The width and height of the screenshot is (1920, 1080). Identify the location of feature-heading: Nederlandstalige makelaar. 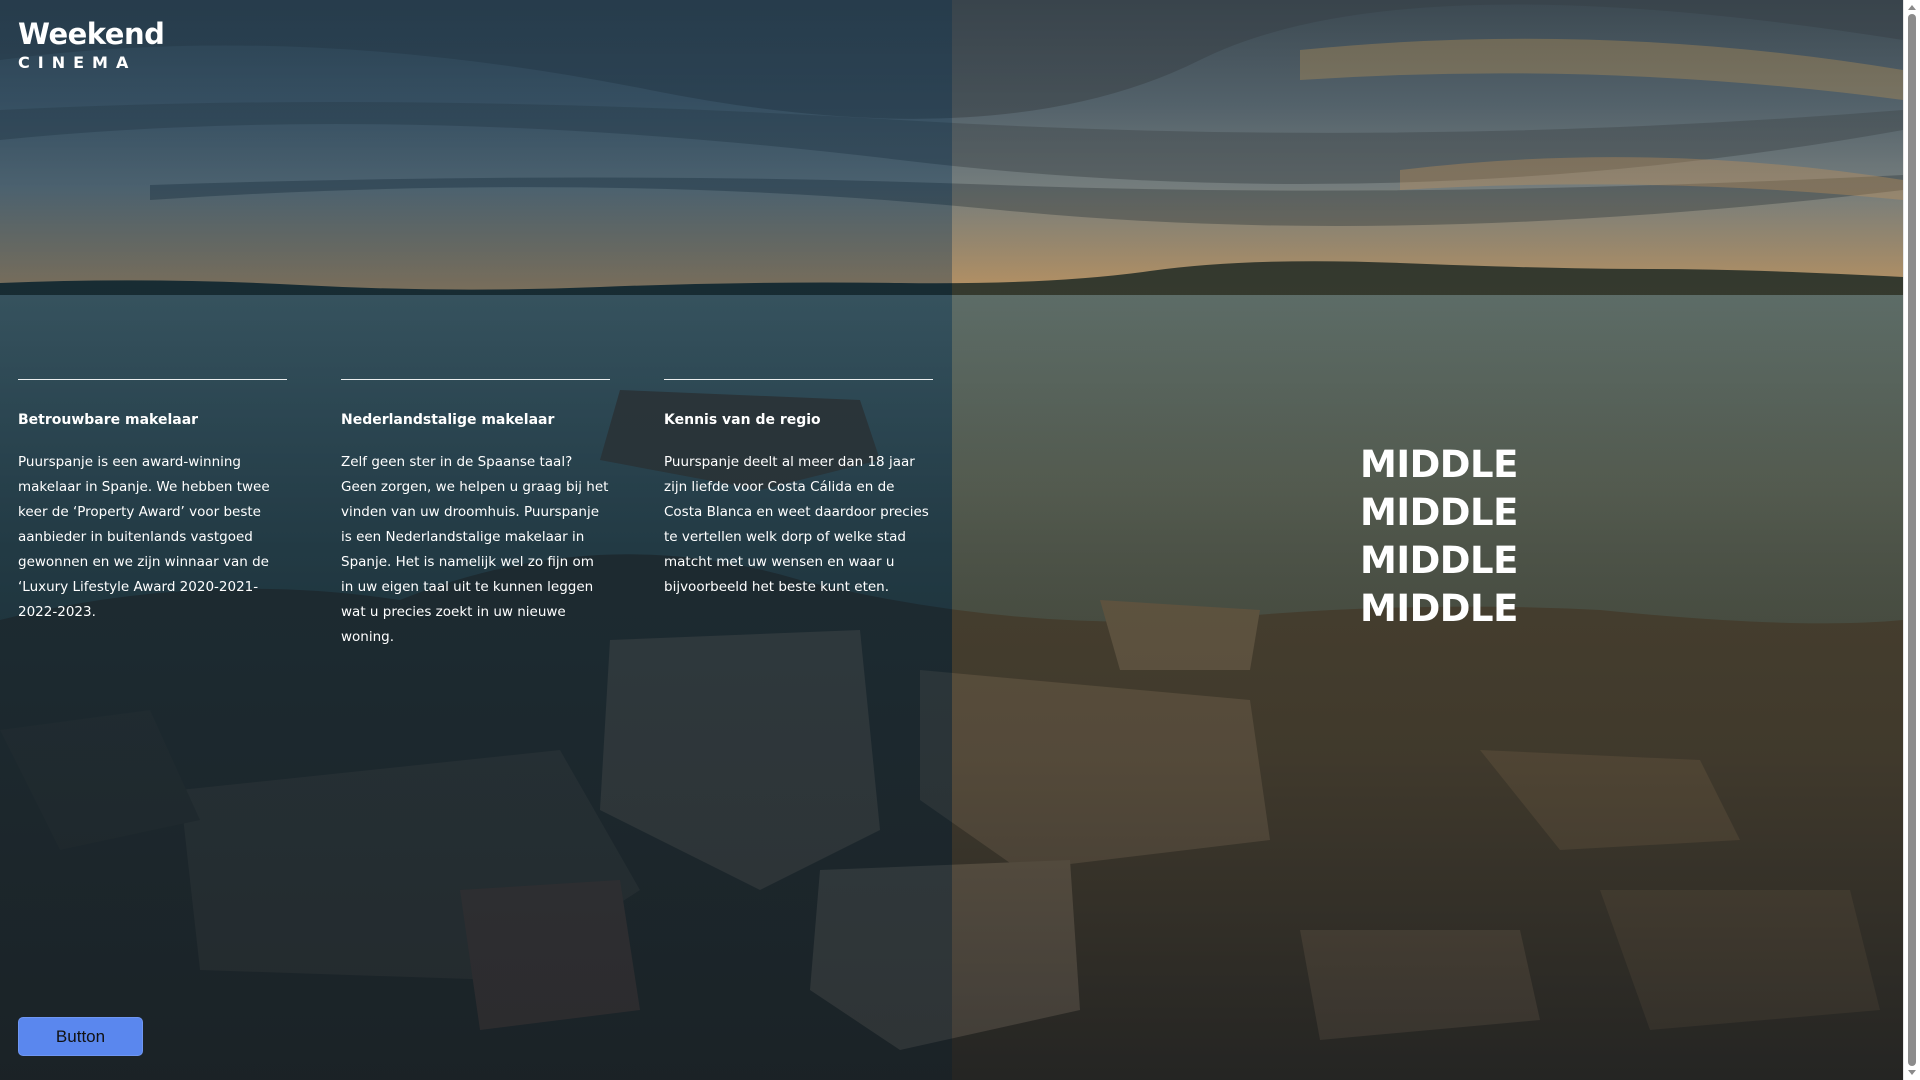
(448, 420).